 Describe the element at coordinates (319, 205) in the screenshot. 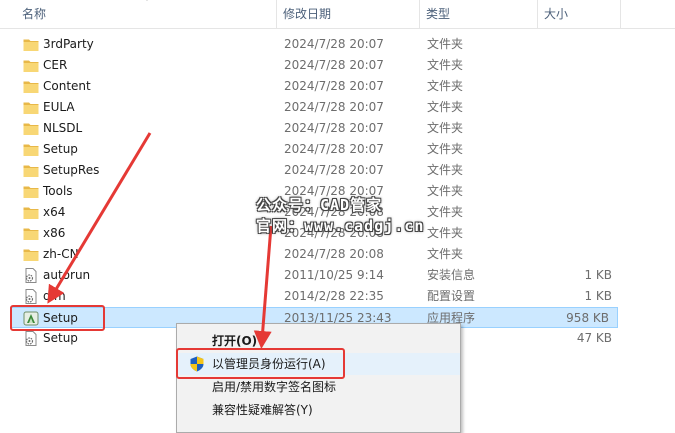

I see `watermark-line1: 公众号：CAD管家` at that location.